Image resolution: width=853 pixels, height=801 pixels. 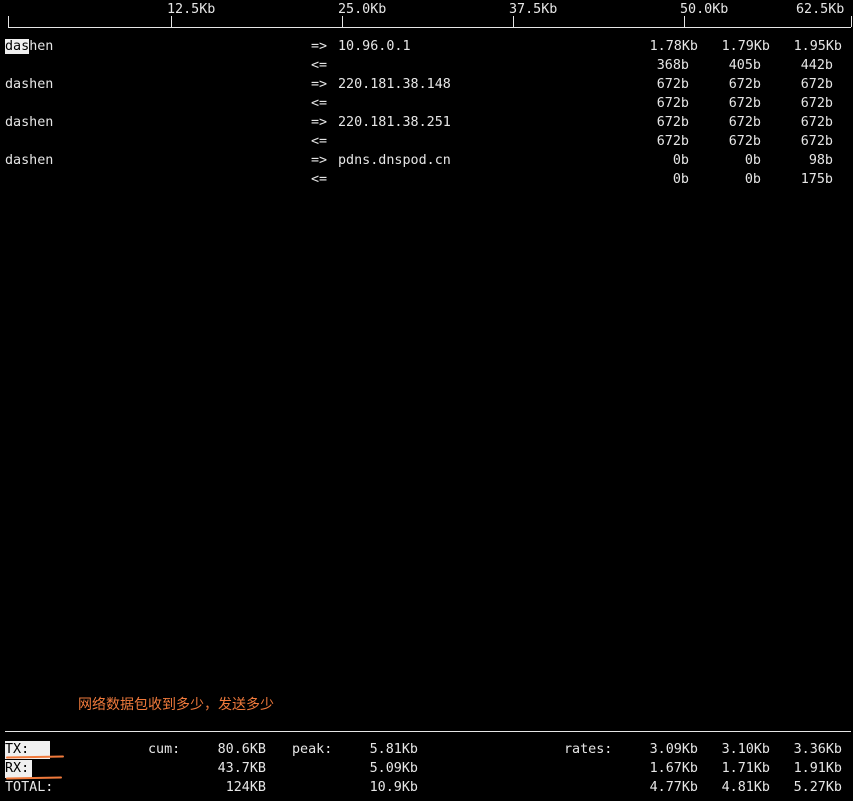 I want to click on out-rate-2s: 1.78Kb, so click(x=673, y=46).